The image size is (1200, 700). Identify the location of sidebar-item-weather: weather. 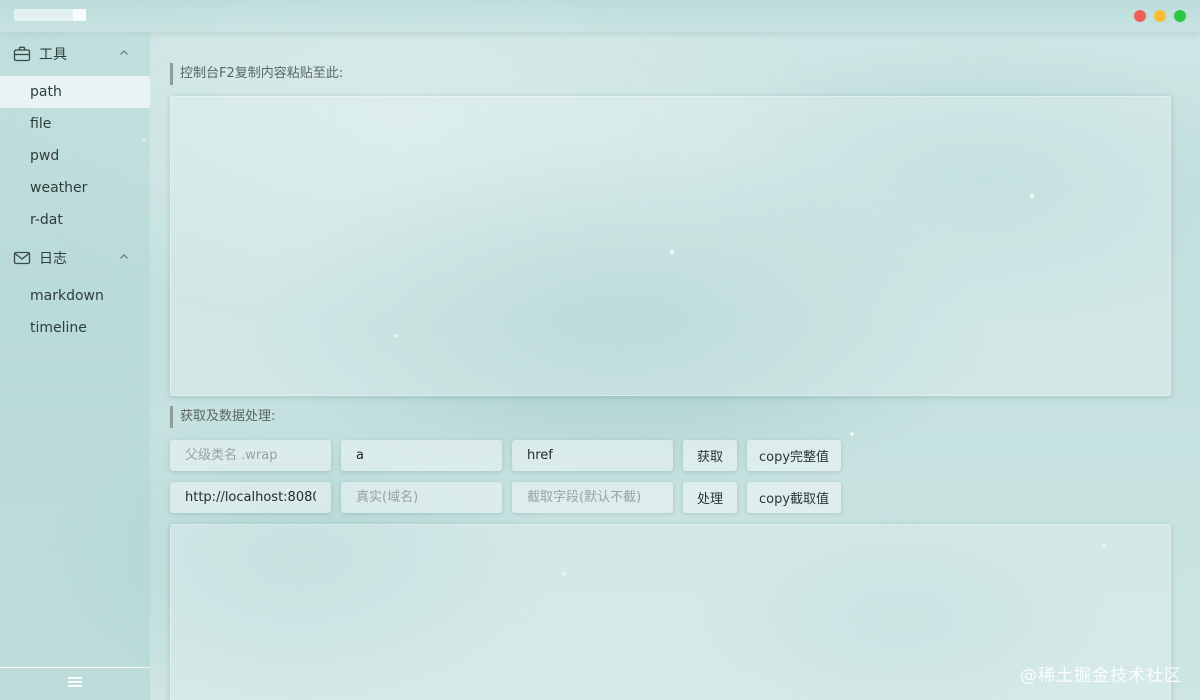
(75, 188).